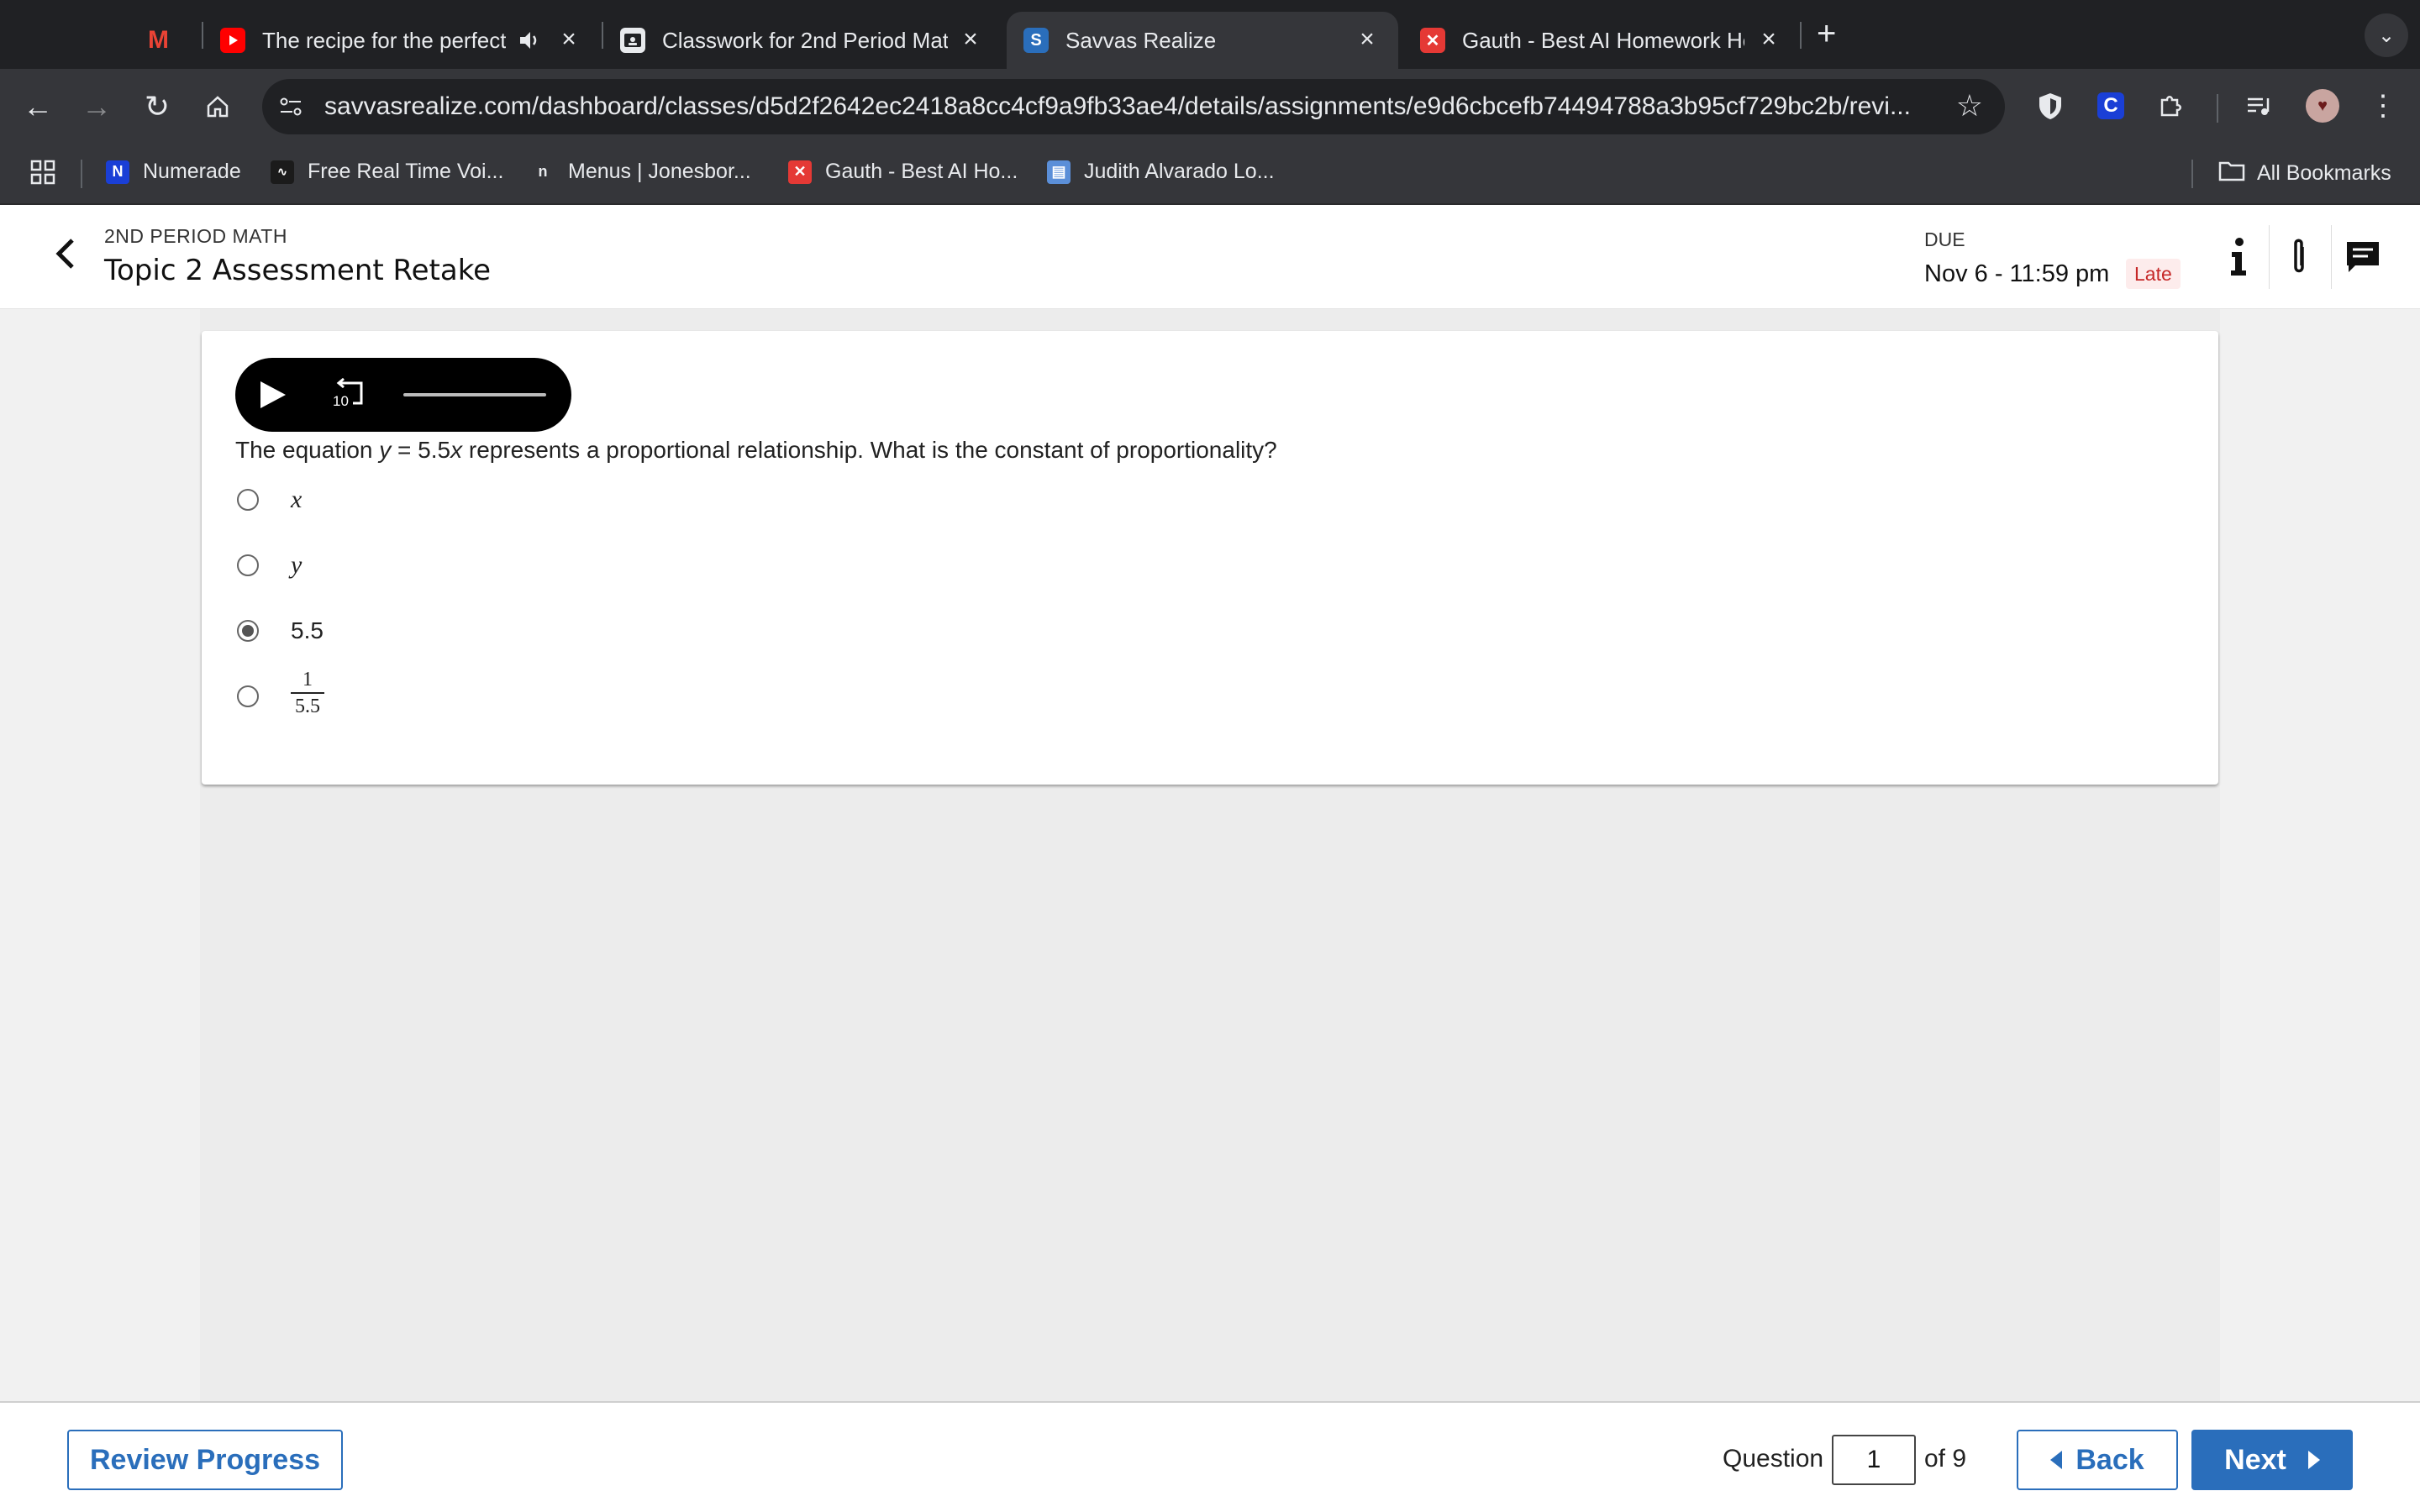  I want to click on tab-title: Classwork for 2nd Period Mat, so click(805, 40).